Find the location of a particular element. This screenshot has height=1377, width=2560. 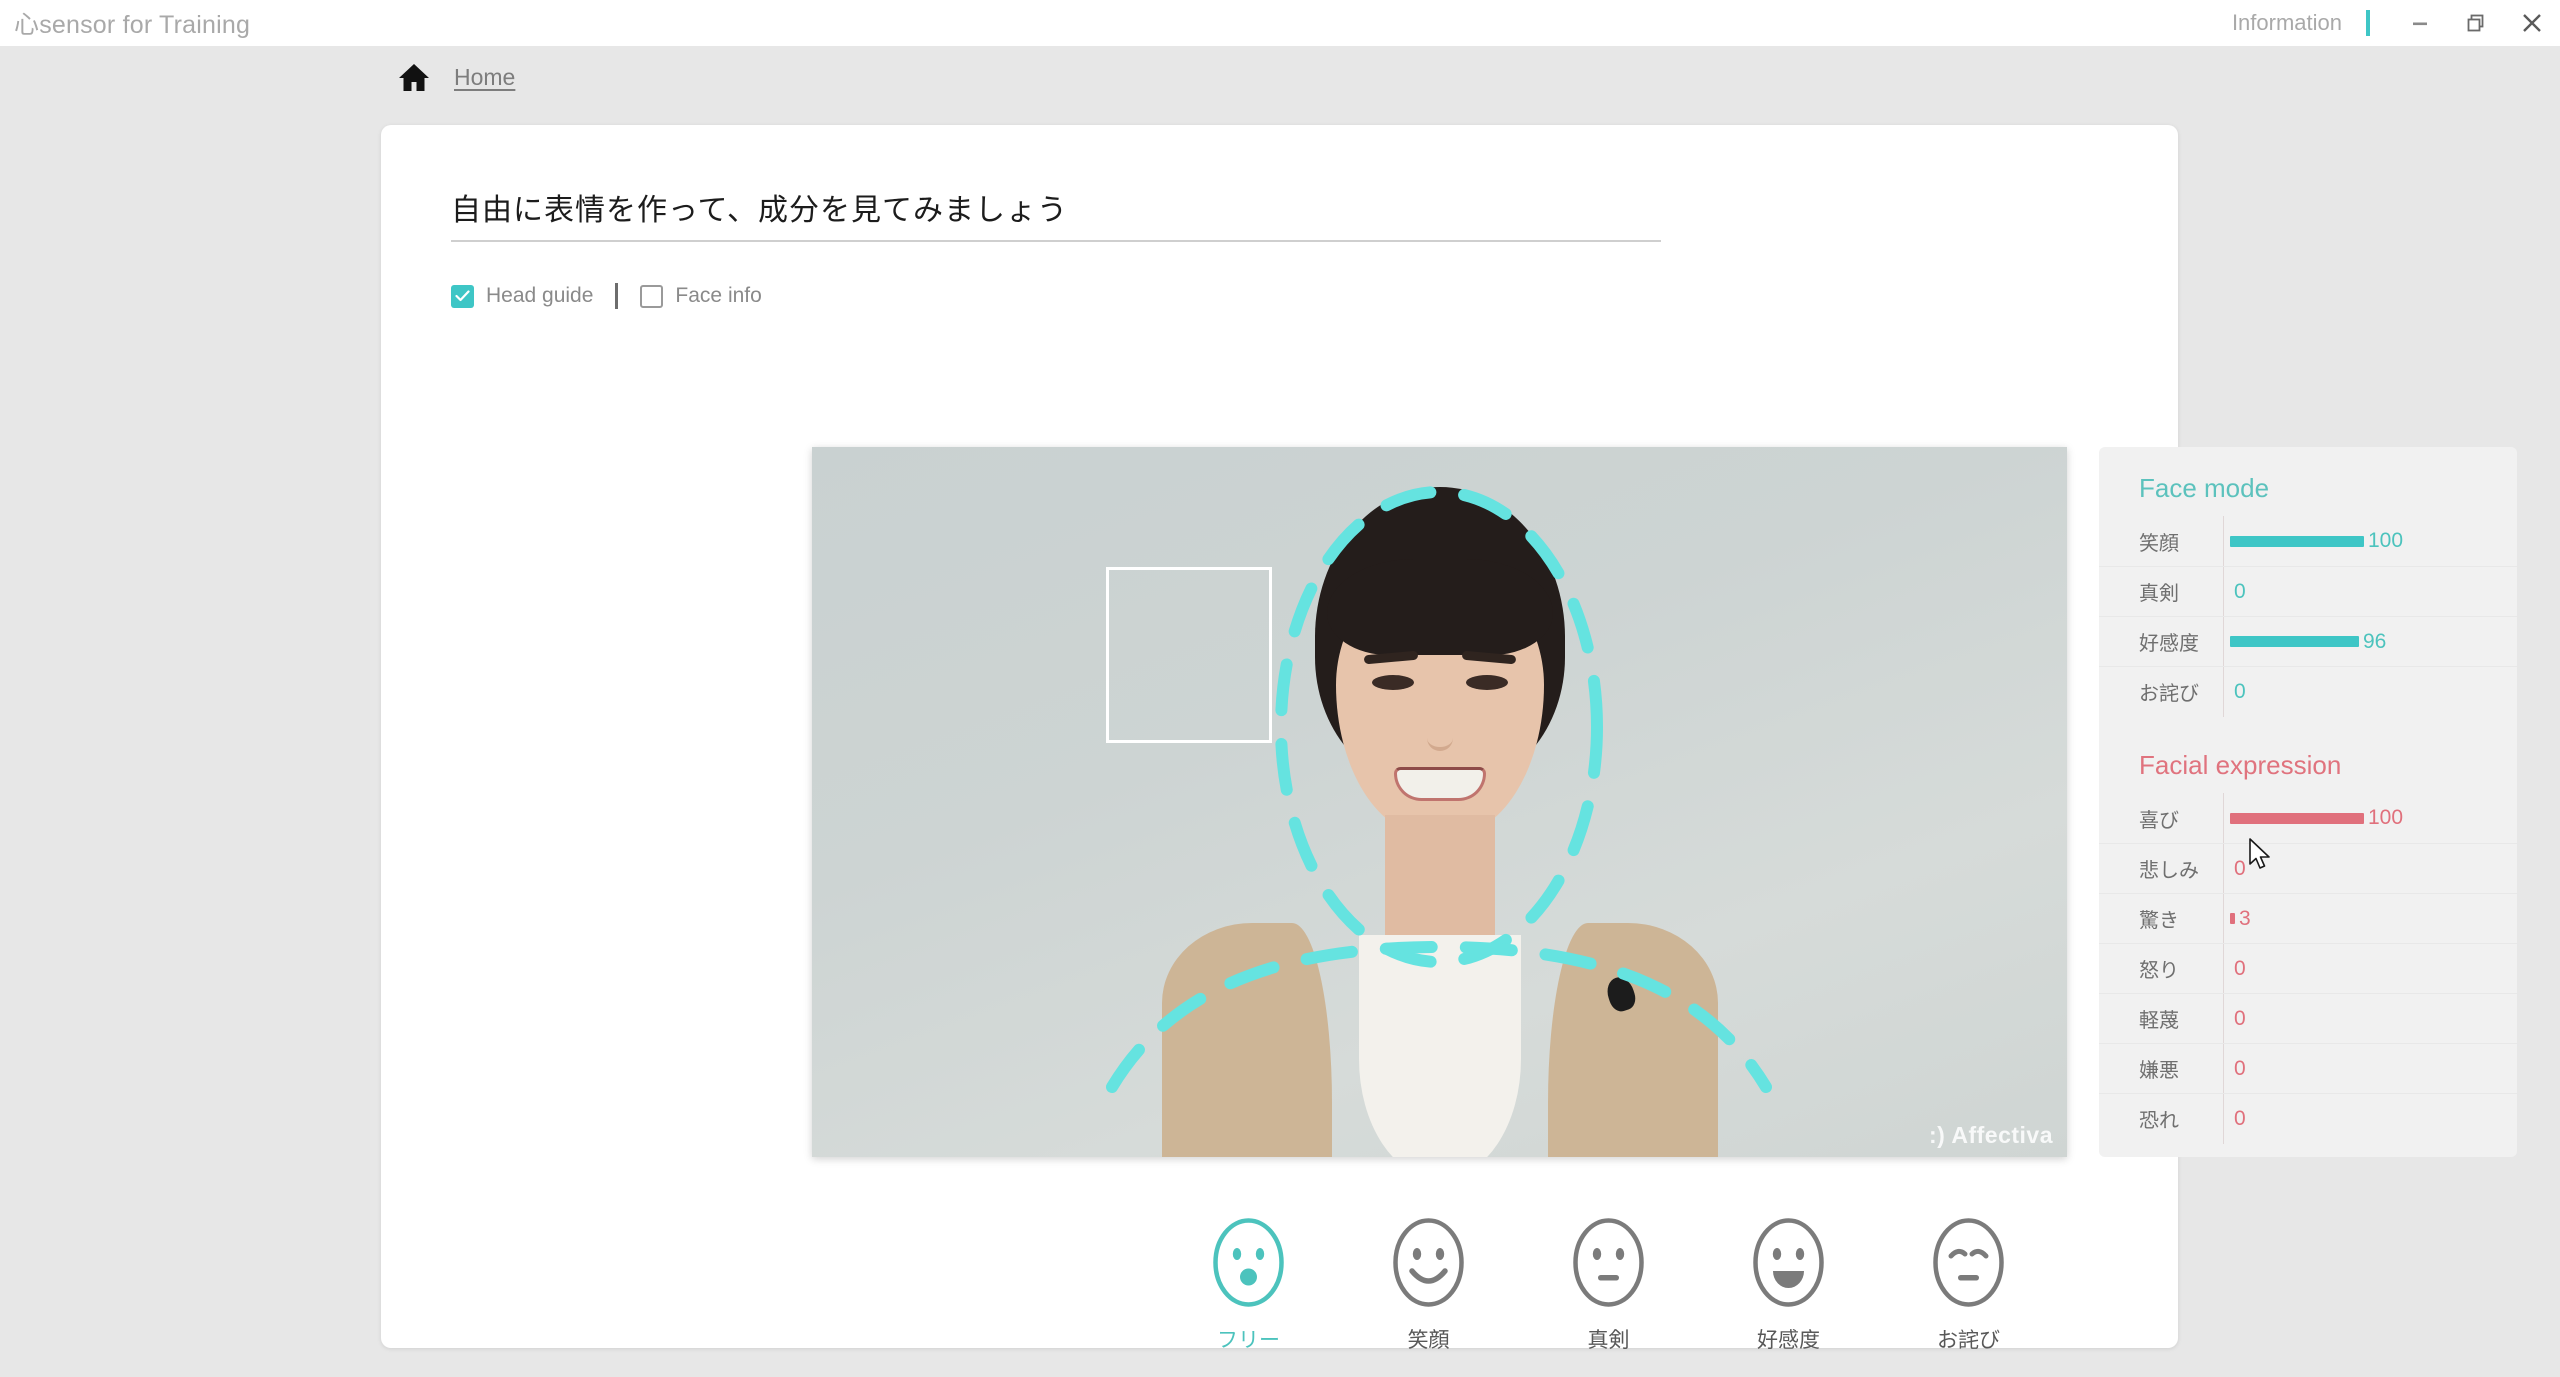

metric-bar-area: 3 is located at coordinates (2370, 918).